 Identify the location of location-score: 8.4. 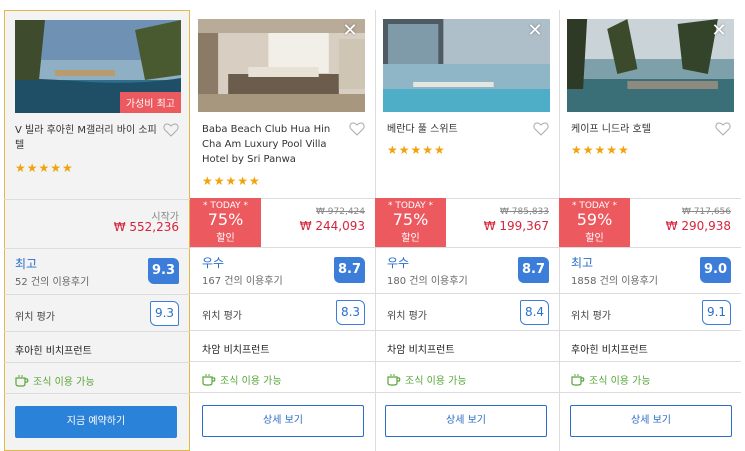
(534, 312).